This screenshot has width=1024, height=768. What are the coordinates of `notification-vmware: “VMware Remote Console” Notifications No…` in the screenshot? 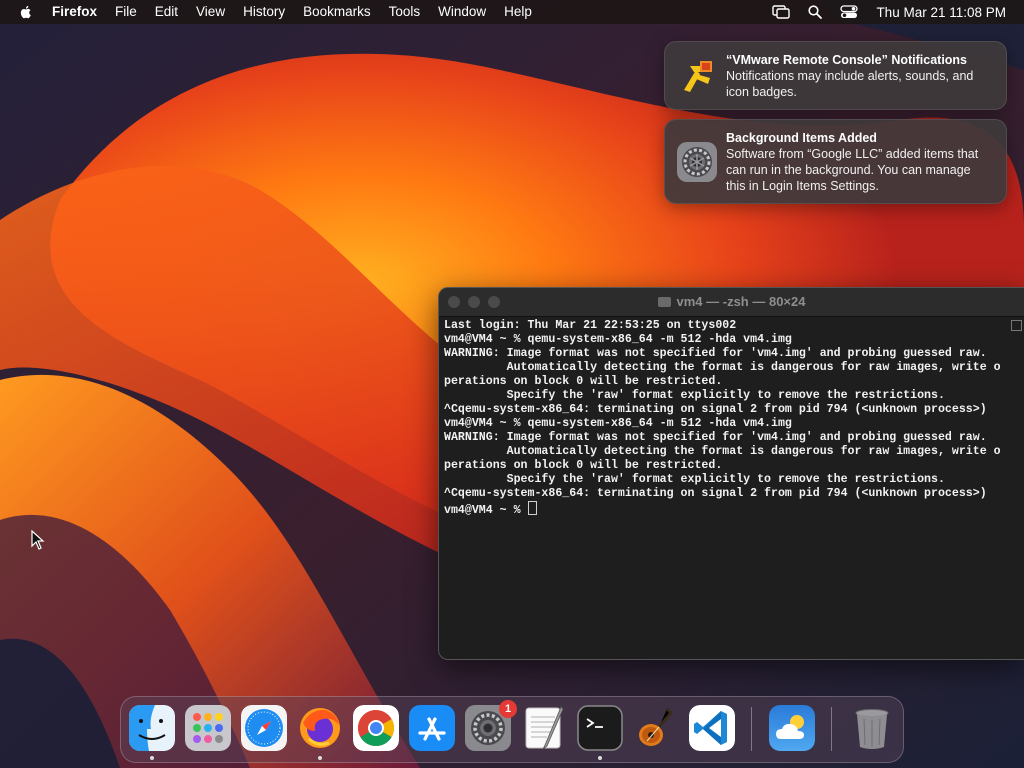 It's located at (835, 75).